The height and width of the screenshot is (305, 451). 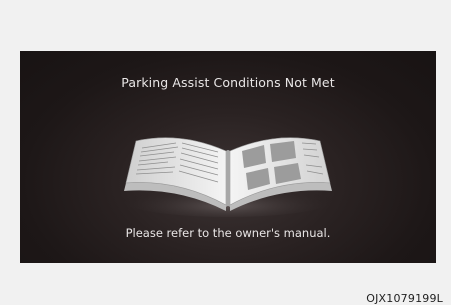 What do you see at coordinates (228, 233) in the screenshot?
I see `owners-manual-message: Please refer to the owner's manual.` at bounding box center [228, 233].